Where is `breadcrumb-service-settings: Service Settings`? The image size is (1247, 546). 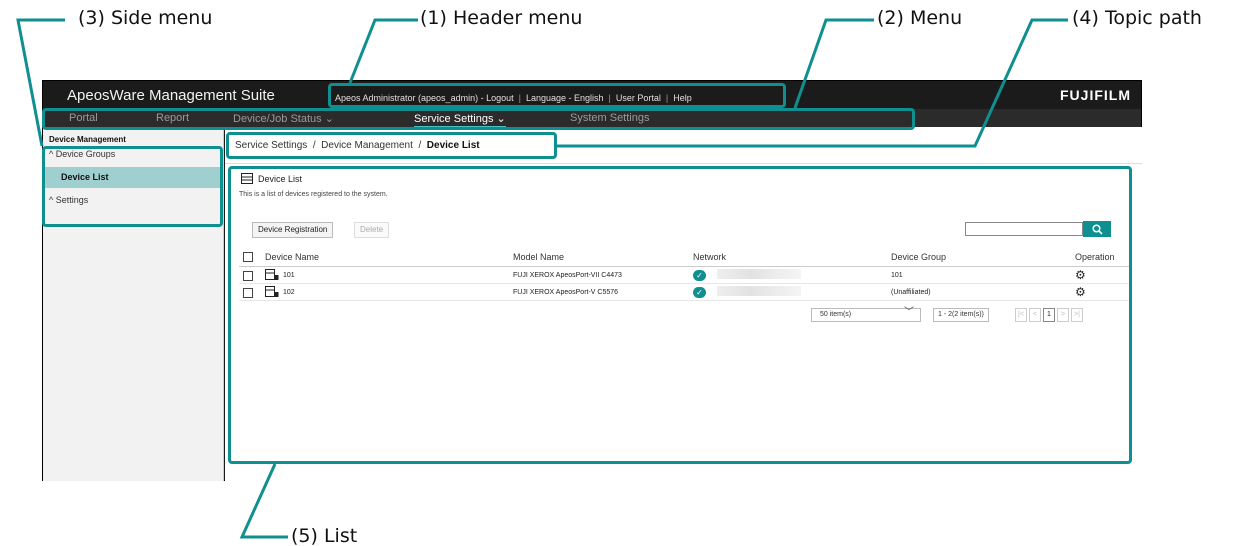
breadcrumb-service-settings: Service Settings is located at coordinates (271, 145).